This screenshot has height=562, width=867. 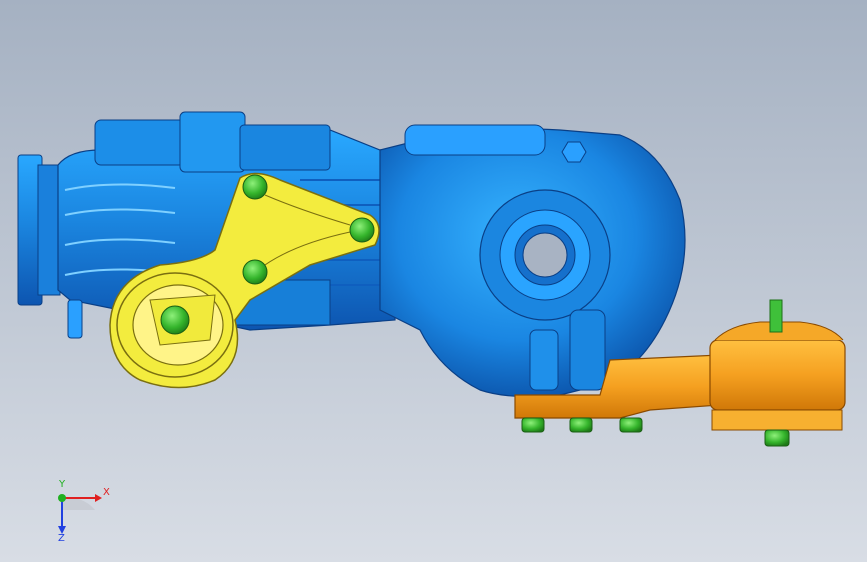 I want to click on input-flange, so click(x=39, y=230).